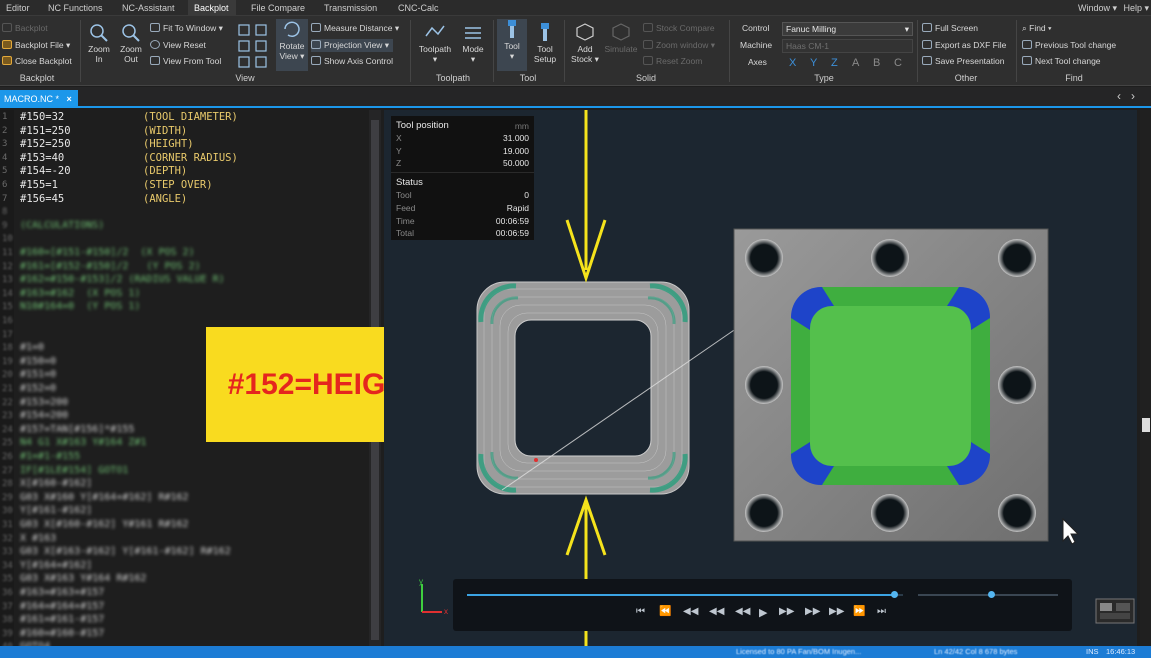  Describe the element at coordinates (38, 374) in the screenshot. I see `code-line-blurred: #151=0` at that location.